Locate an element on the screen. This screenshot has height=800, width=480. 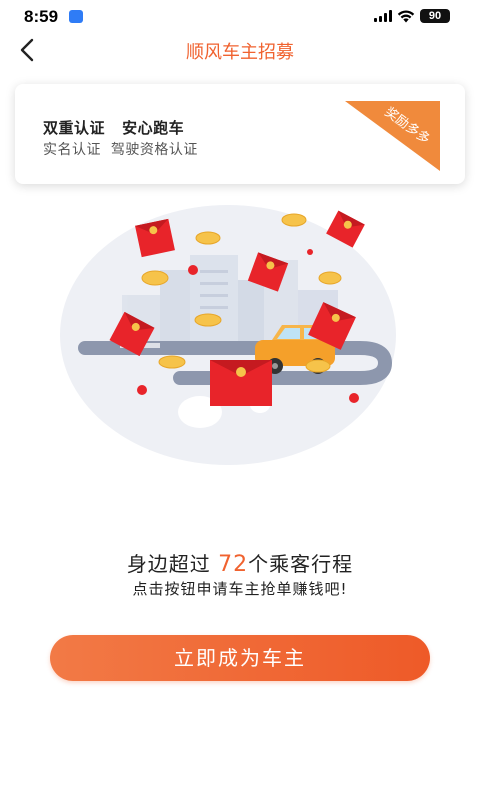
passenger-count: 72 is located at coordinates (233, 564).